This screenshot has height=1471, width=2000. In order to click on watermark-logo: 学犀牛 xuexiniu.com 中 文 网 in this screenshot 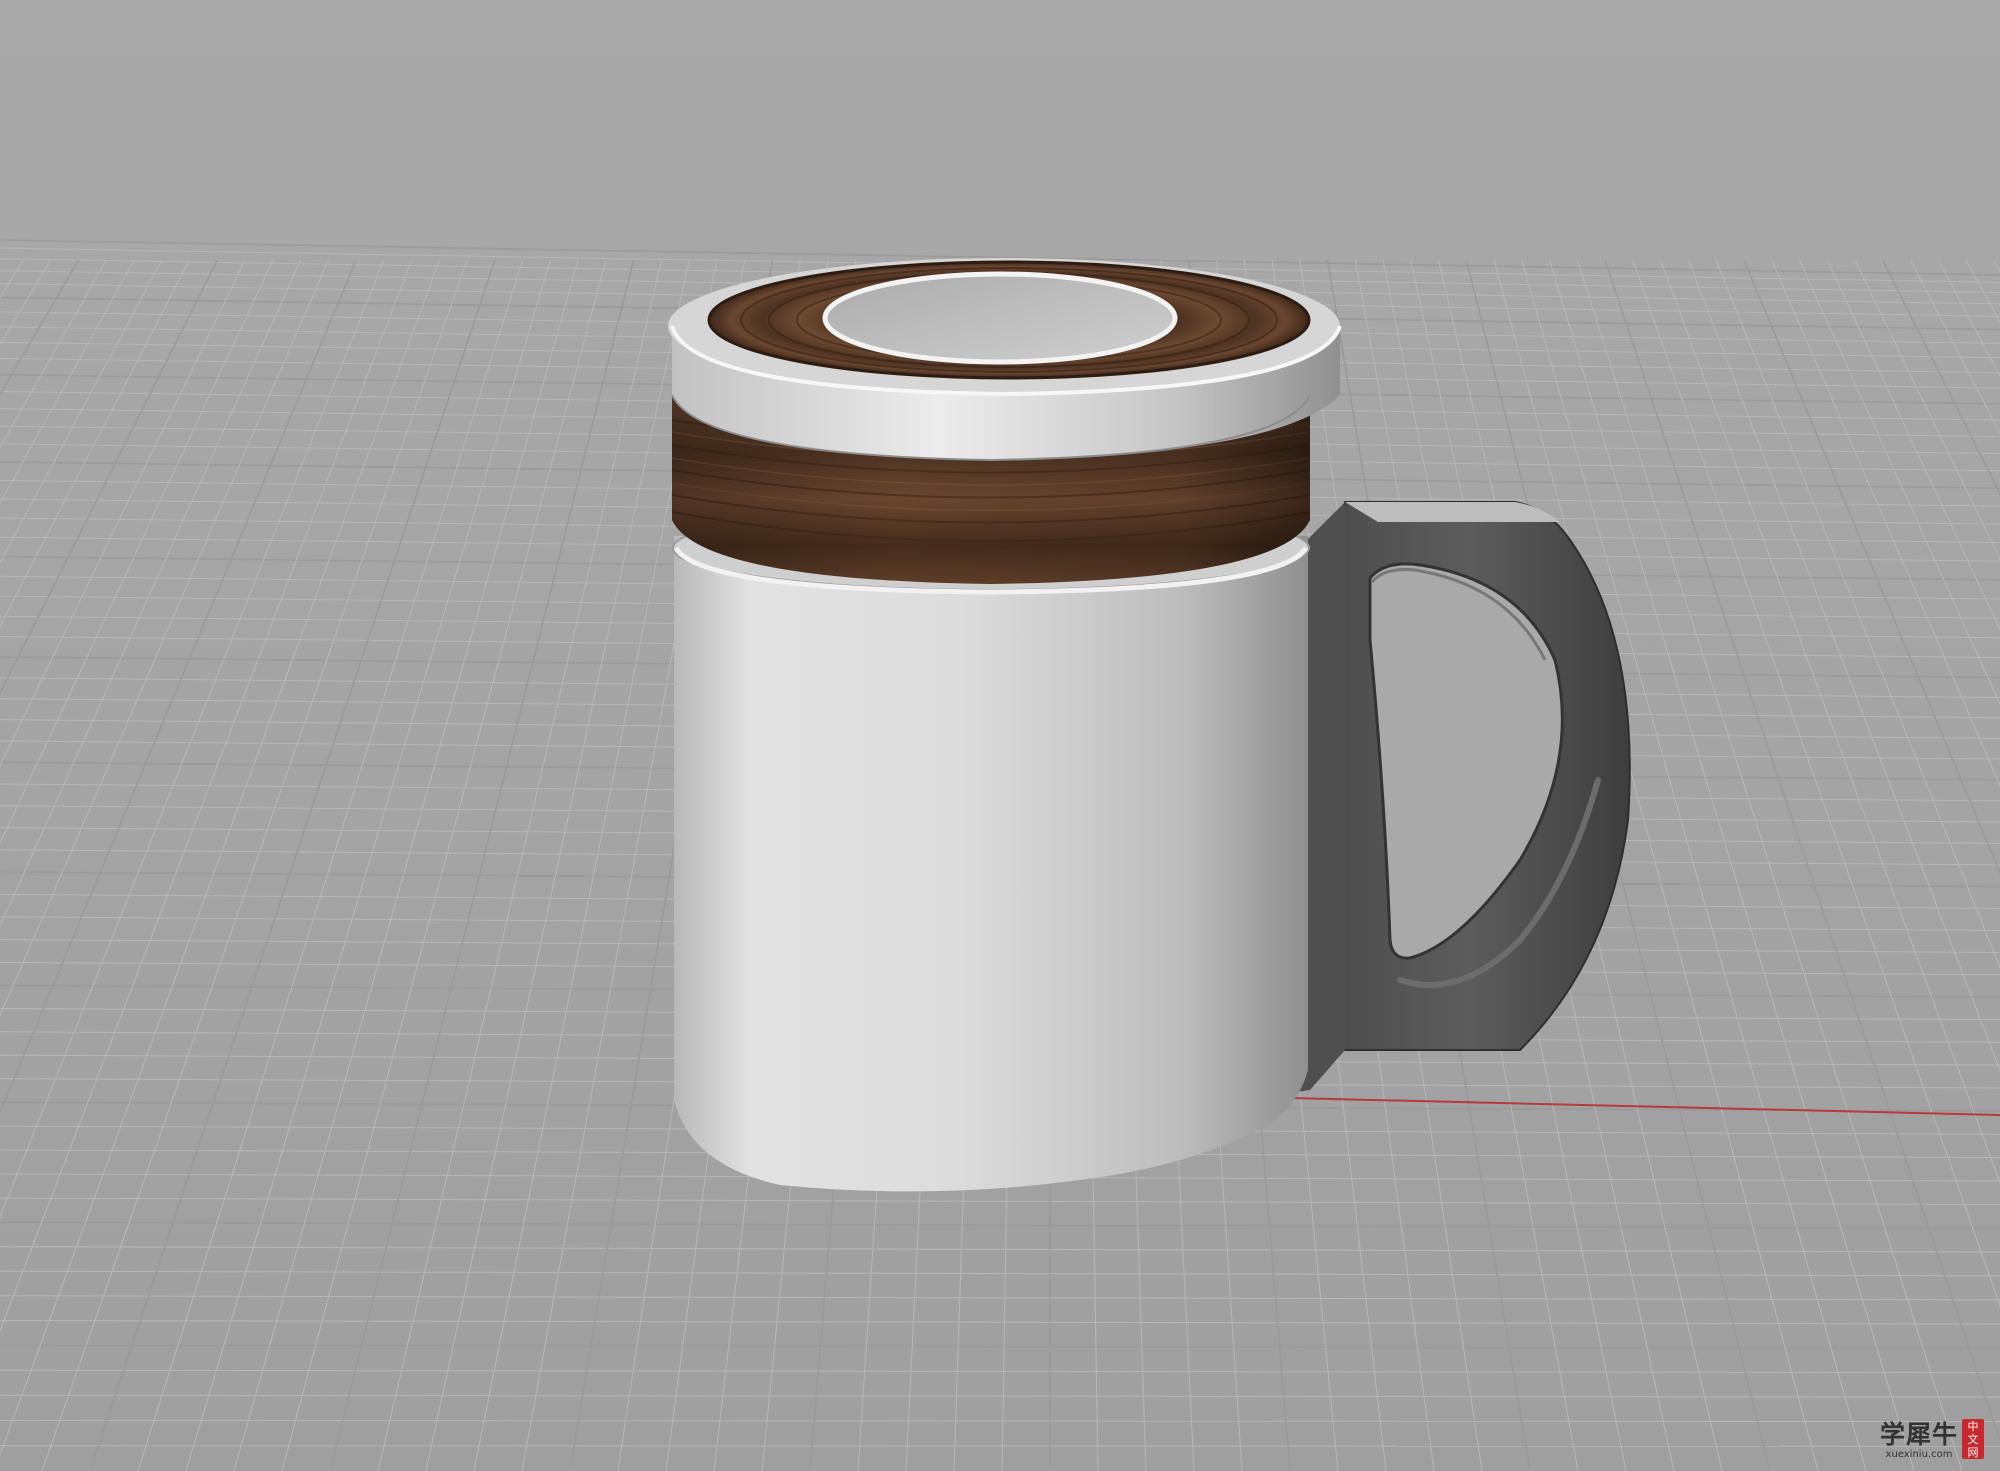, I will do `click(1932, 1440)`.